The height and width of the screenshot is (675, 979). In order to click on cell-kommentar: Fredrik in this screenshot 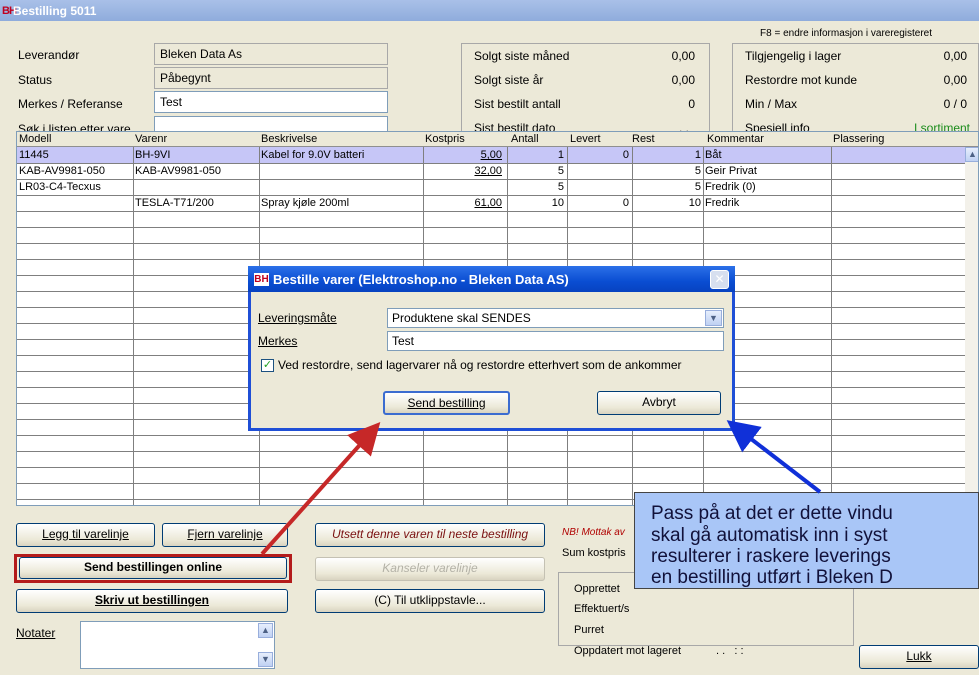, I will do `click(722, 203)`.